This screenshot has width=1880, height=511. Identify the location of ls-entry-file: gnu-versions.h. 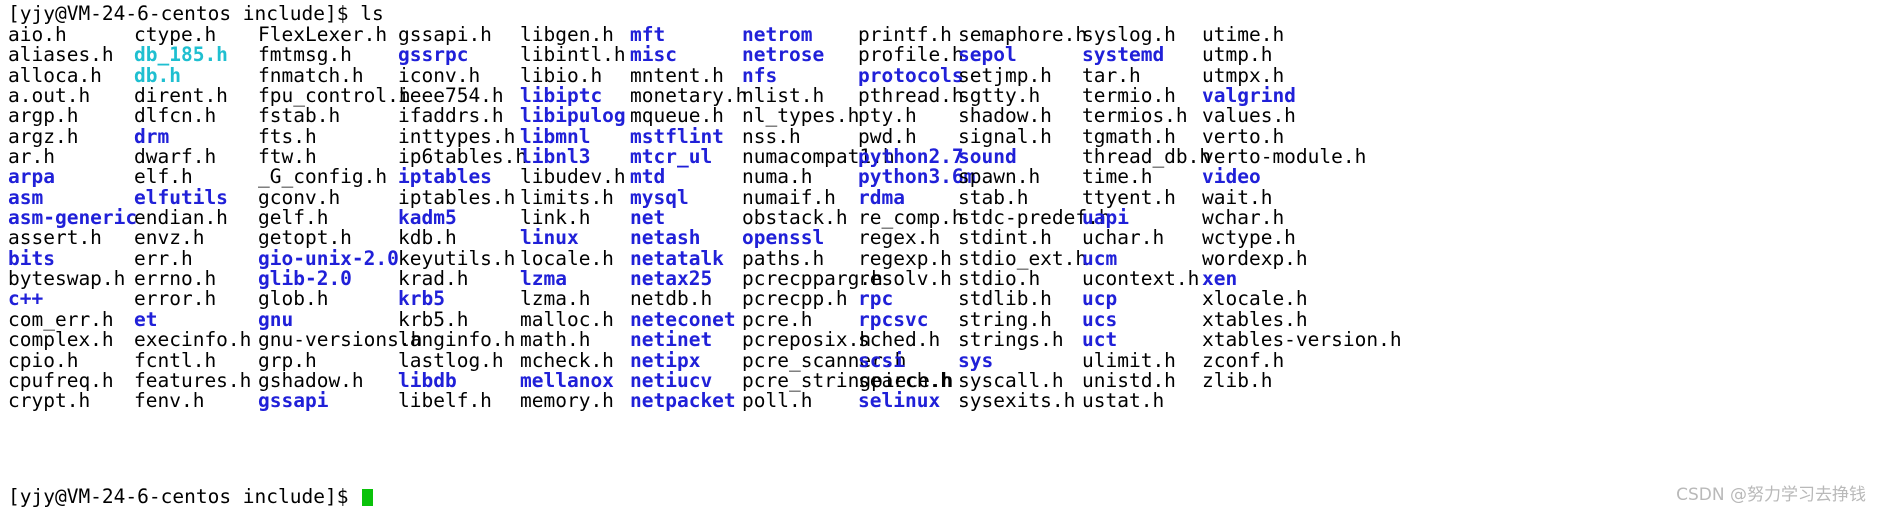
(340, 340).